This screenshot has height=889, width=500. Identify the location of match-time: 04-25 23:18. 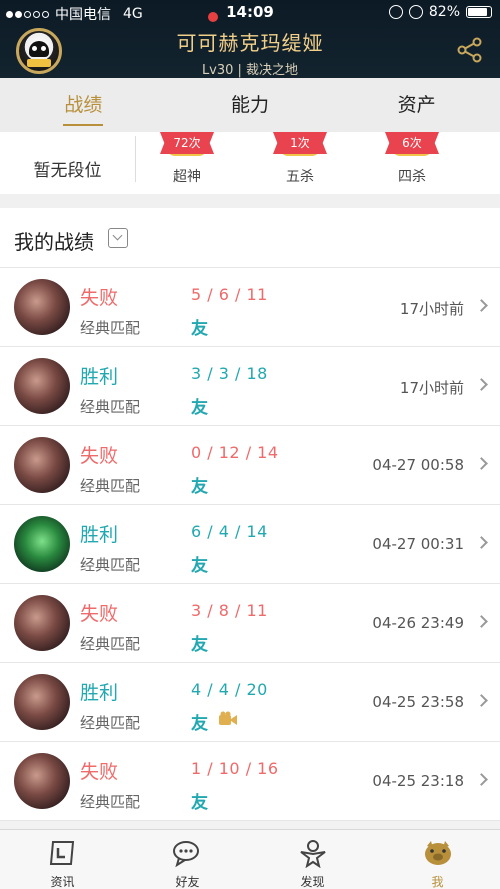
(418, 781).